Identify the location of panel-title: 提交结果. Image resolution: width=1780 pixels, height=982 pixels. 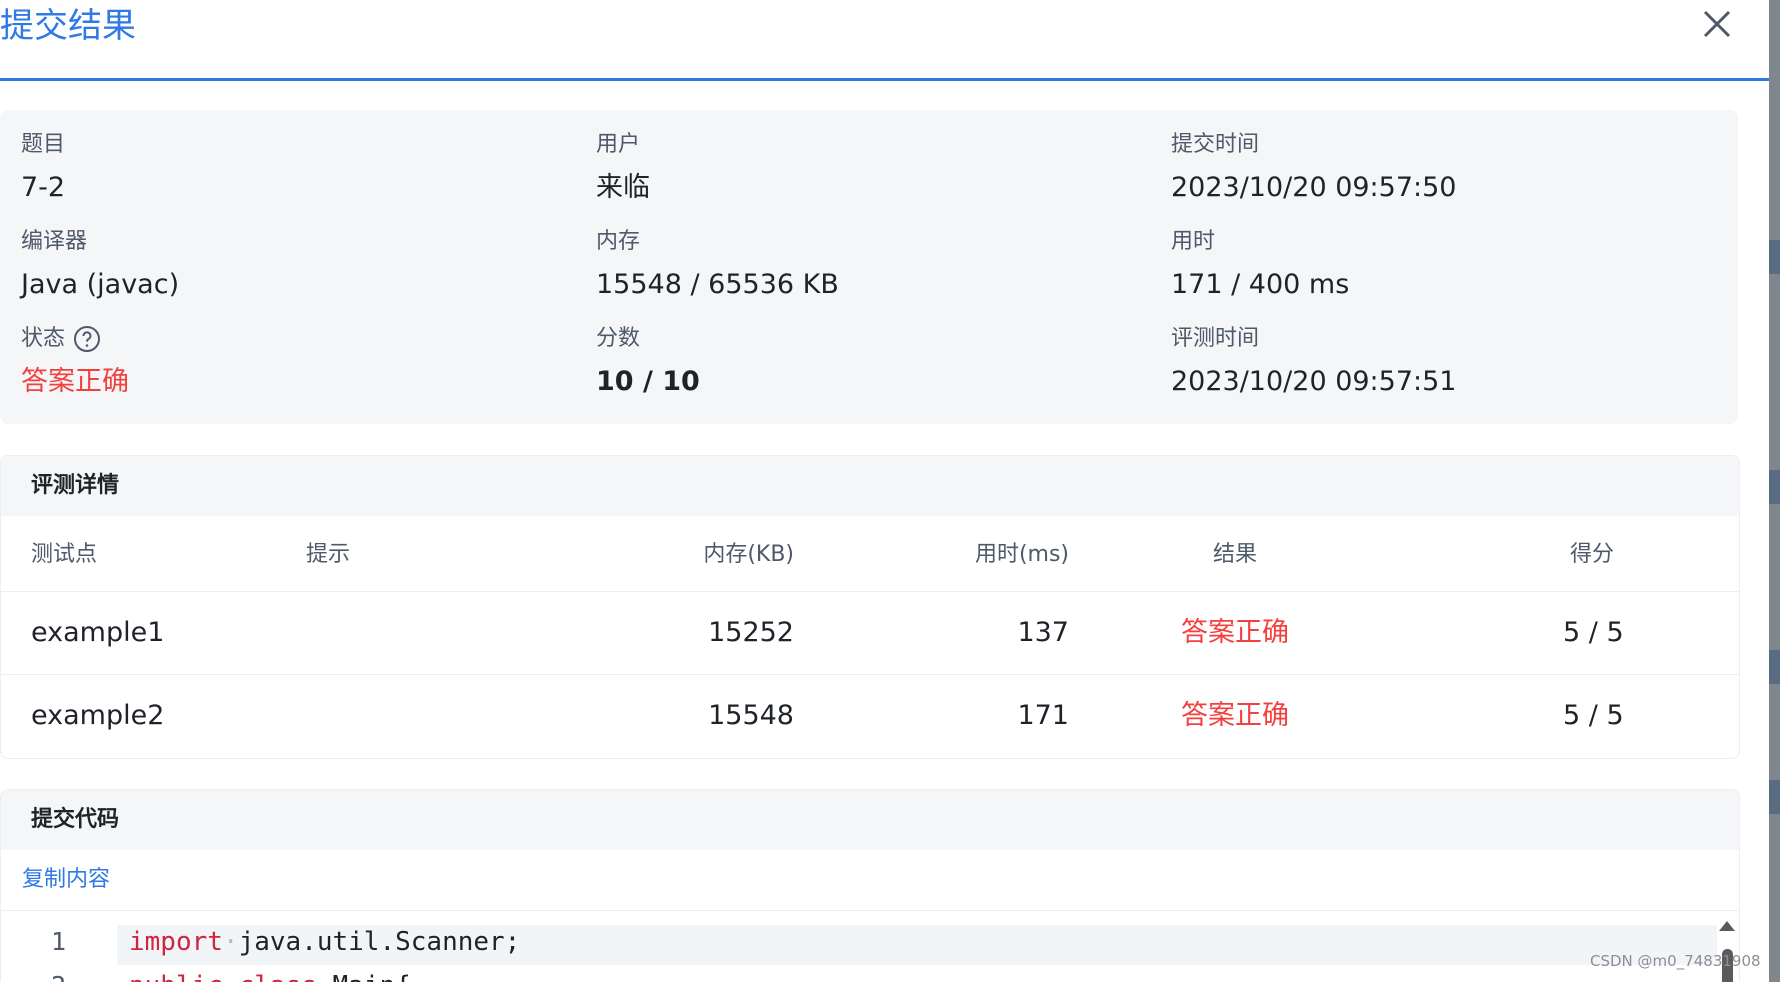
(68, 26).